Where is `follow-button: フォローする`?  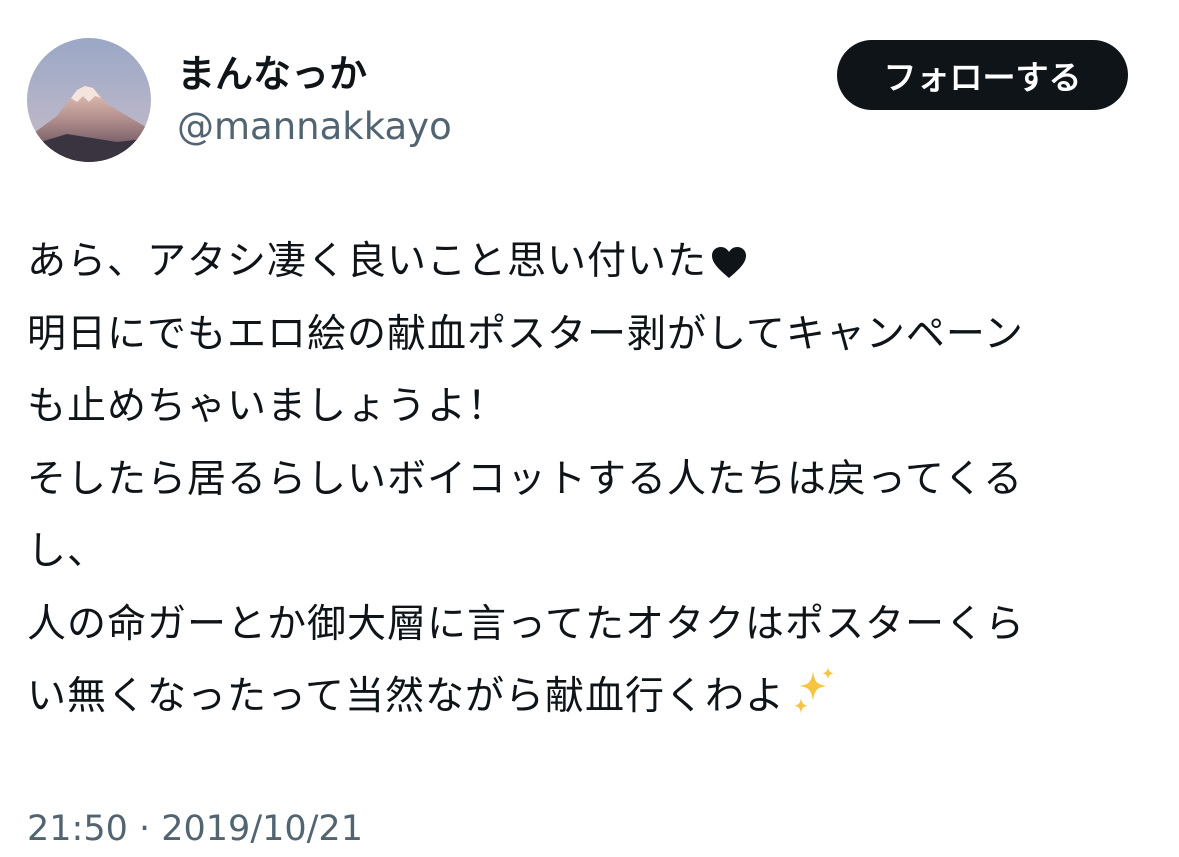
follow-button: フォローする is located at coordinates (982, 75).